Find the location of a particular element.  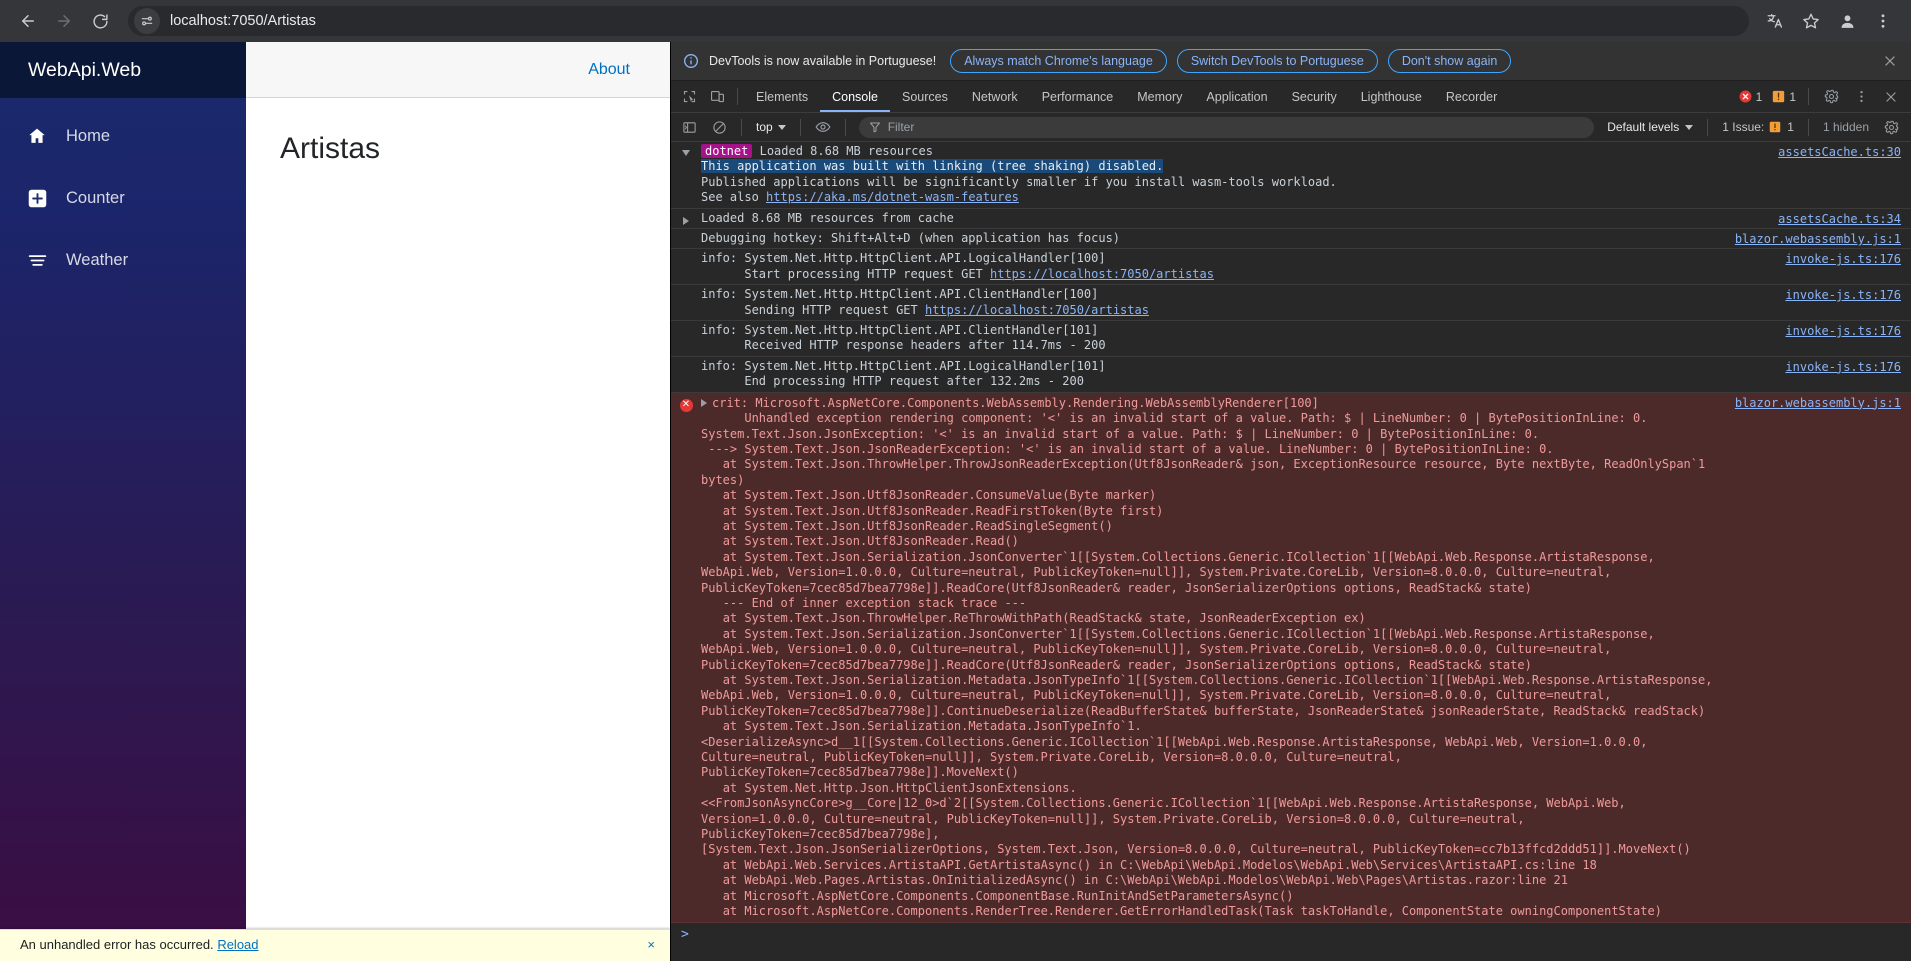

console-group-title: Loaded 8.68 MB resources from cache is located at coordinates (827, 217).